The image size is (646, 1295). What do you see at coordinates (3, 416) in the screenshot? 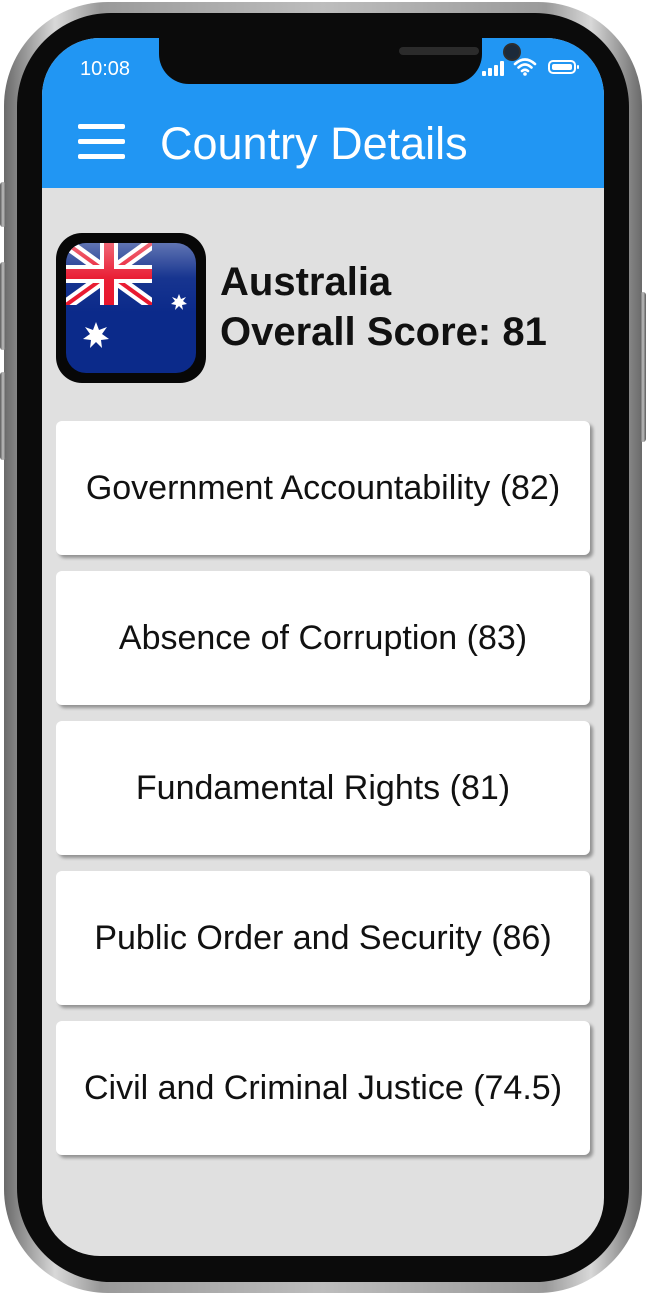
I see `volume-down-button` at bounding box center [3, 416].